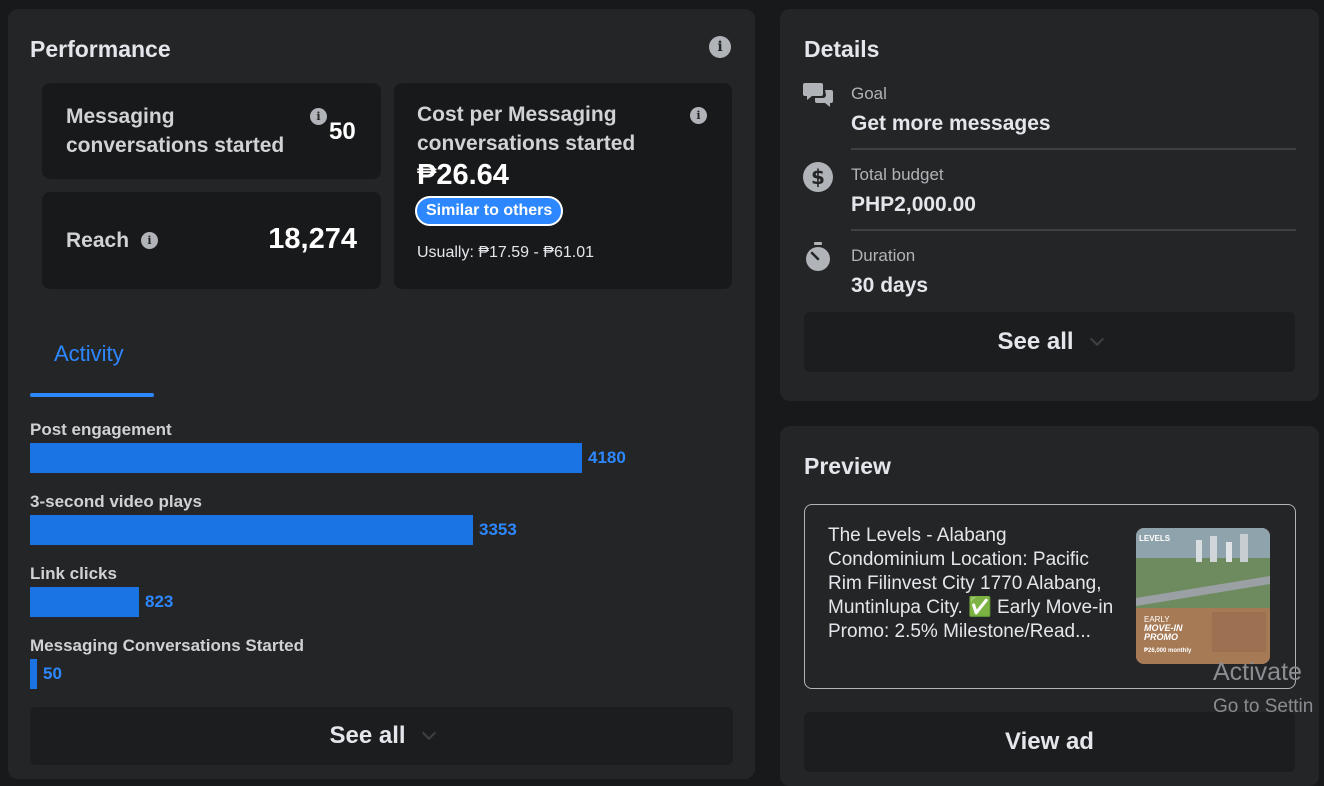  What do you see at coordinates (73, 573) in the screenshot?
I see `activity-label: Link clicks` at bounding box center [73, 573].